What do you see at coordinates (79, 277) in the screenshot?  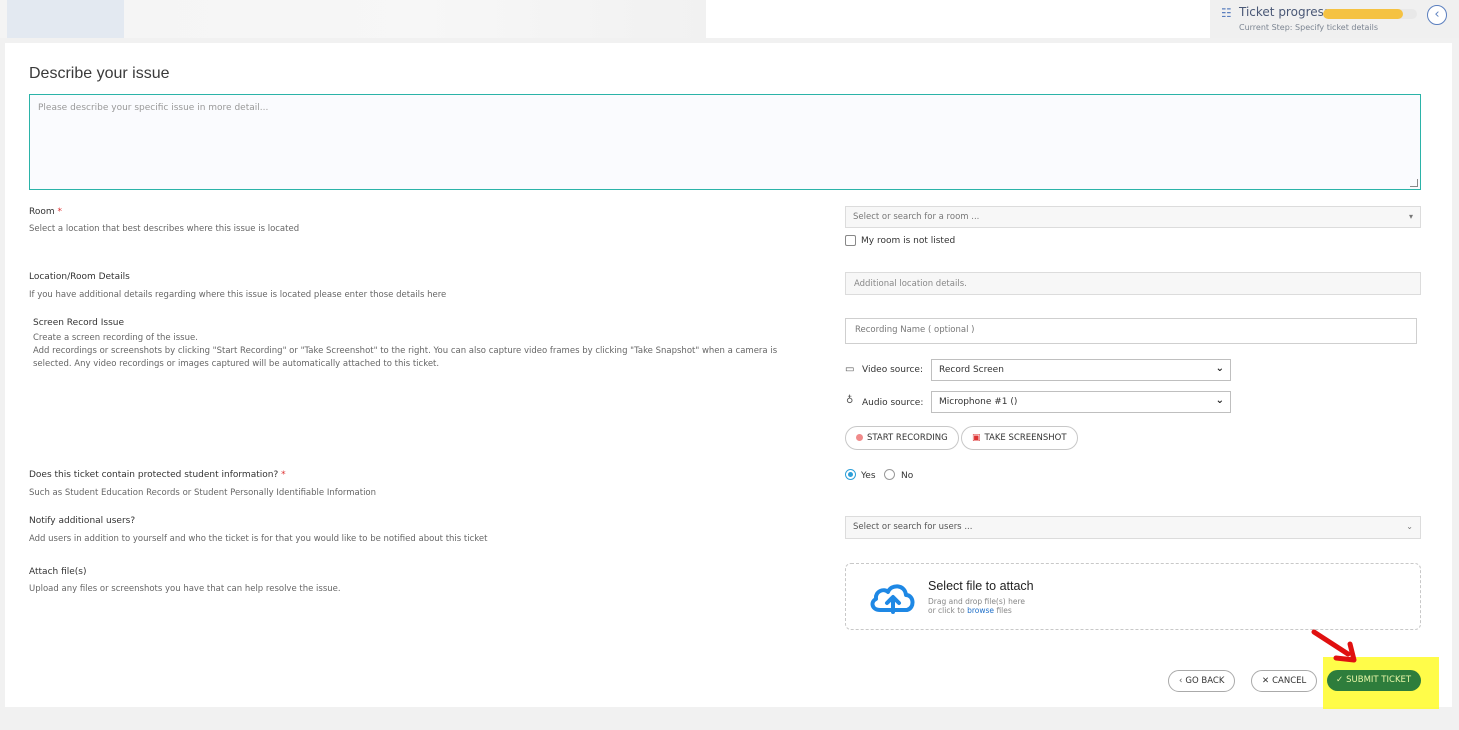 I see `location-label: Location/Room Details` at bounding box center [79, 277].